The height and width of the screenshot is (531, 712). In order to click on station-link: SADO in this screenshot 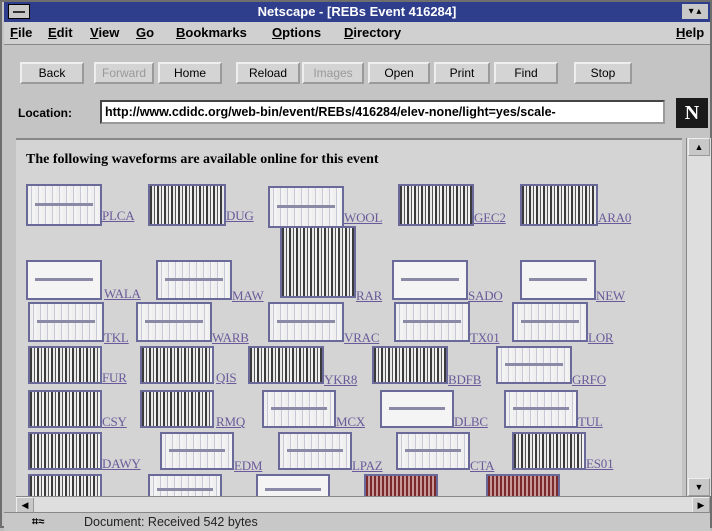, I will do `click(485, 296)`.